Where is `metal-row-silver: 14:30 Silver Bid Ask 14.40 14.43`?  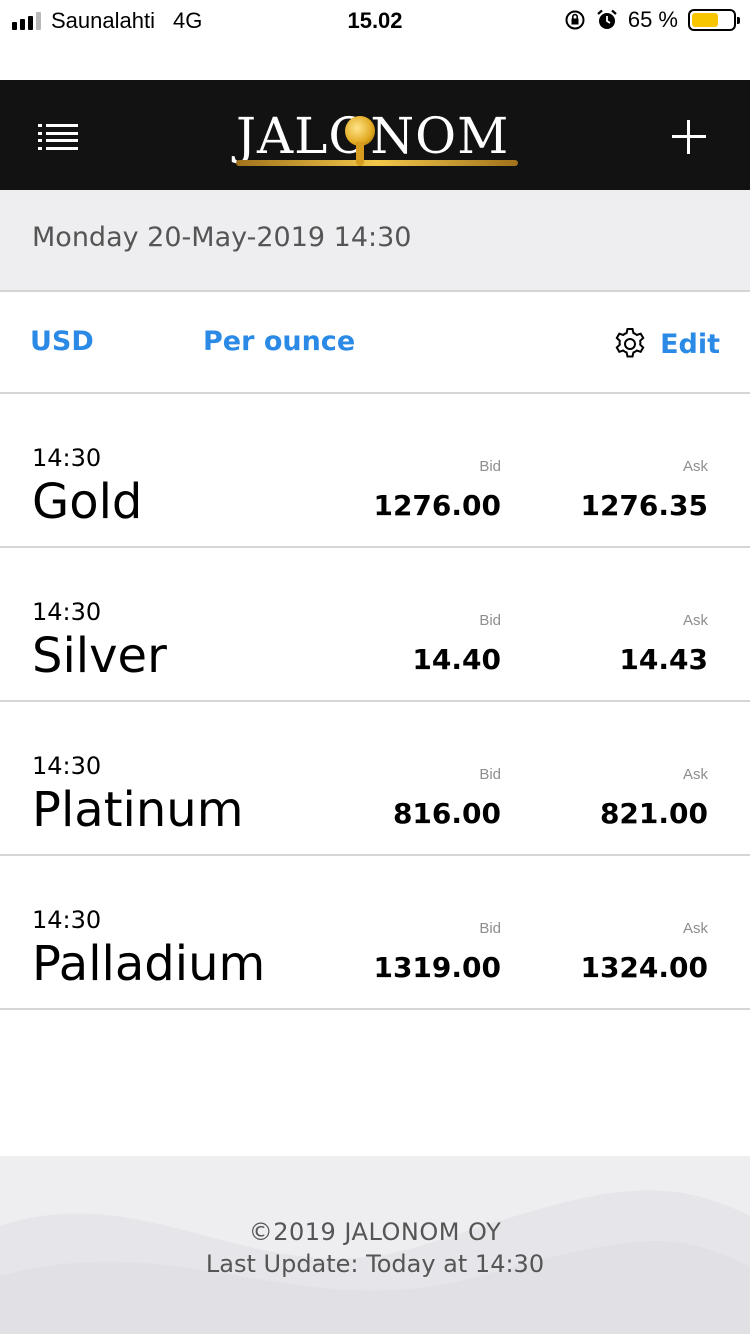 metal-row-silver: 14:30 Silver Bid Ask 14.40 14.43 is located at coordinates (375, 625).